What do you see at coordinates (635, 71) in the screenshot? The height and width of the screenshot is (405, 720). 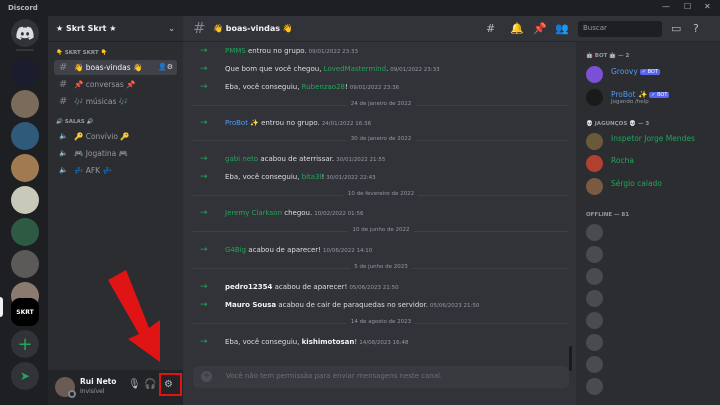 I see `member-name: Groovy ✓ BOT` at bounding box center [635, 71].